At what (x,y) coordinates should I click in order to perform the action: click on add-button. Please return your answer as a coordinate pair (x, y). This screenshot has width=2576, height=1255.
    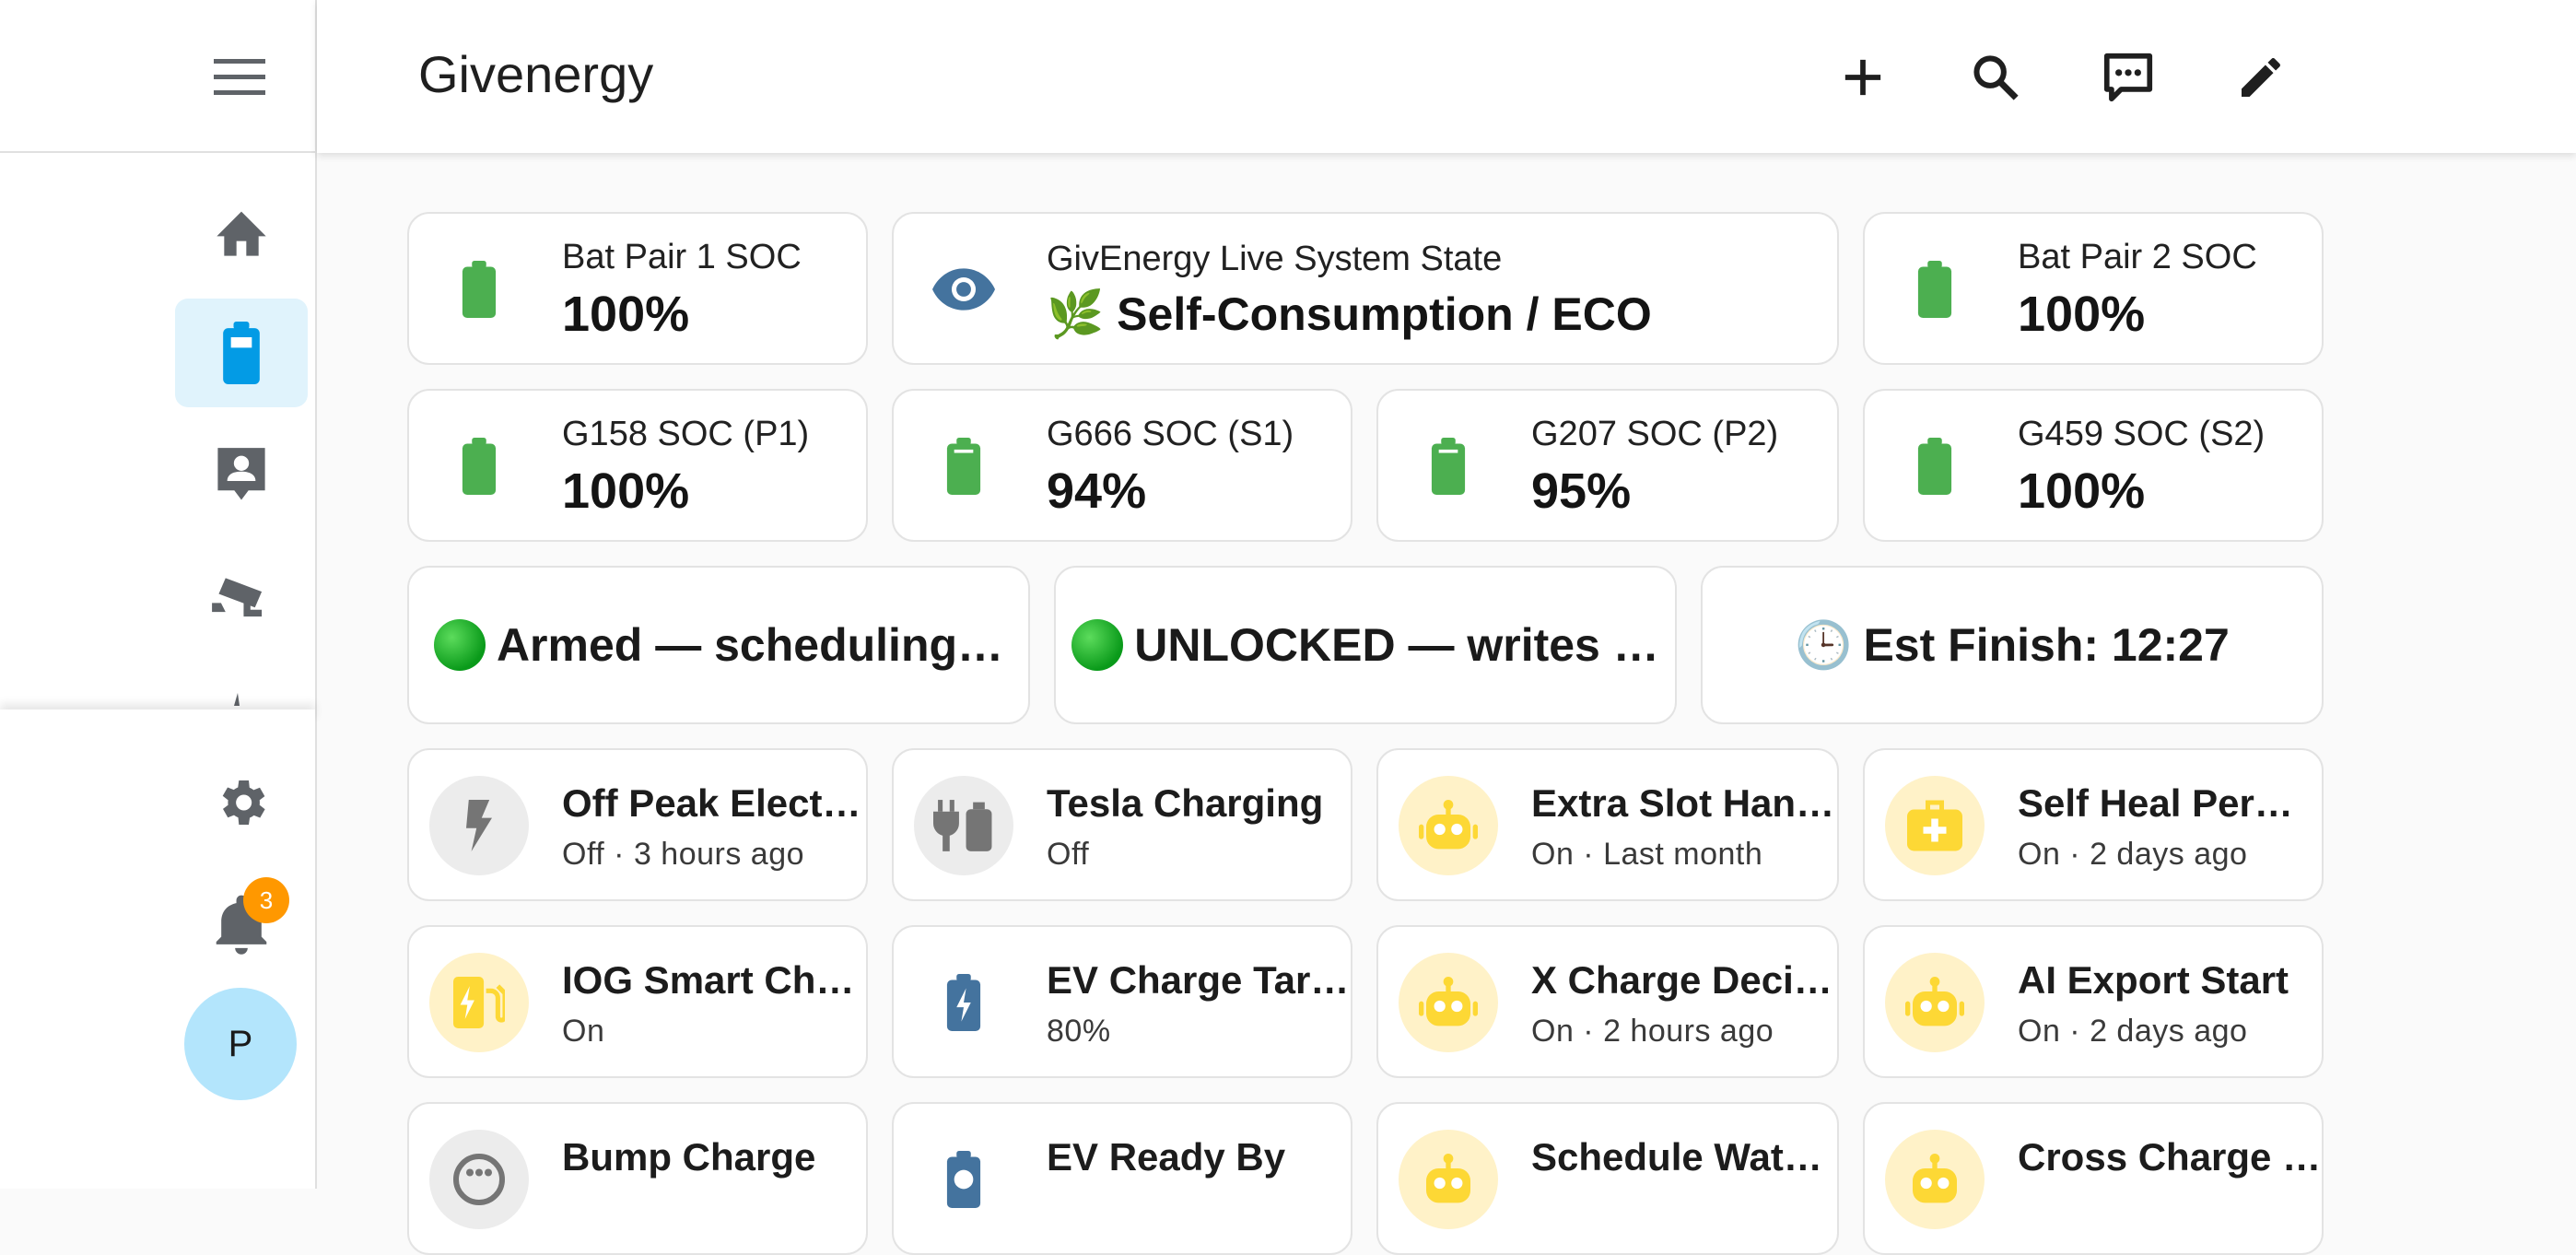
    Looking at the image, I should click on (1862, 77).